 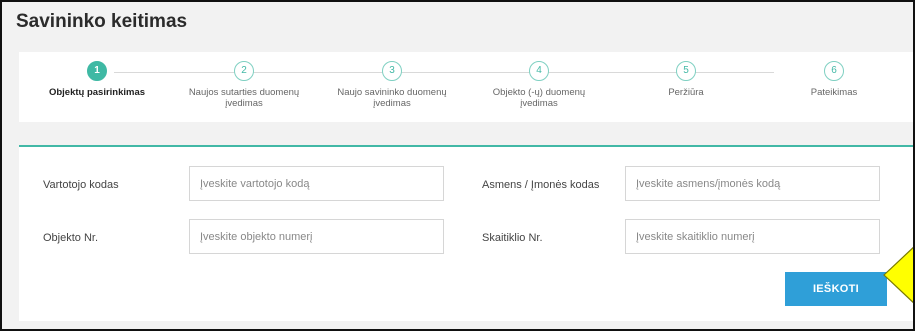 What do you see at coordinates (81, 185) in the screenshot?
I see `user-code-label: Vartotojo kodas` at bounding box center [81, 185].